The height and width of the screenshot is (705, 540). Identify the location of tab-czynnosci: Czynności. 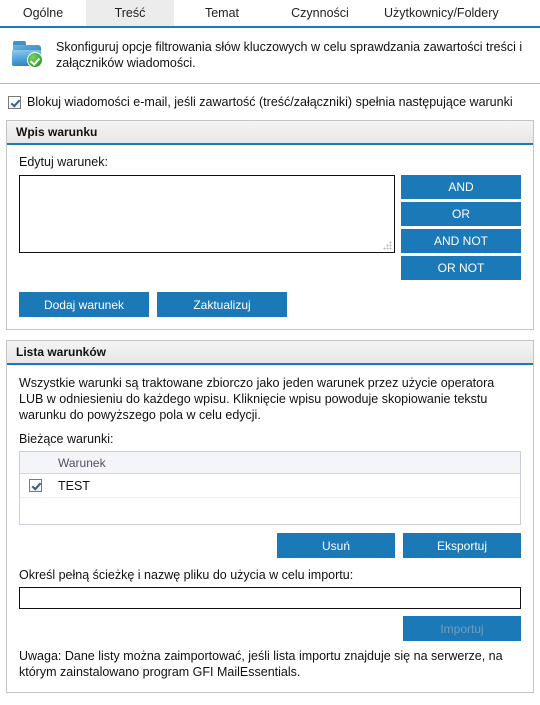
(320, 13).